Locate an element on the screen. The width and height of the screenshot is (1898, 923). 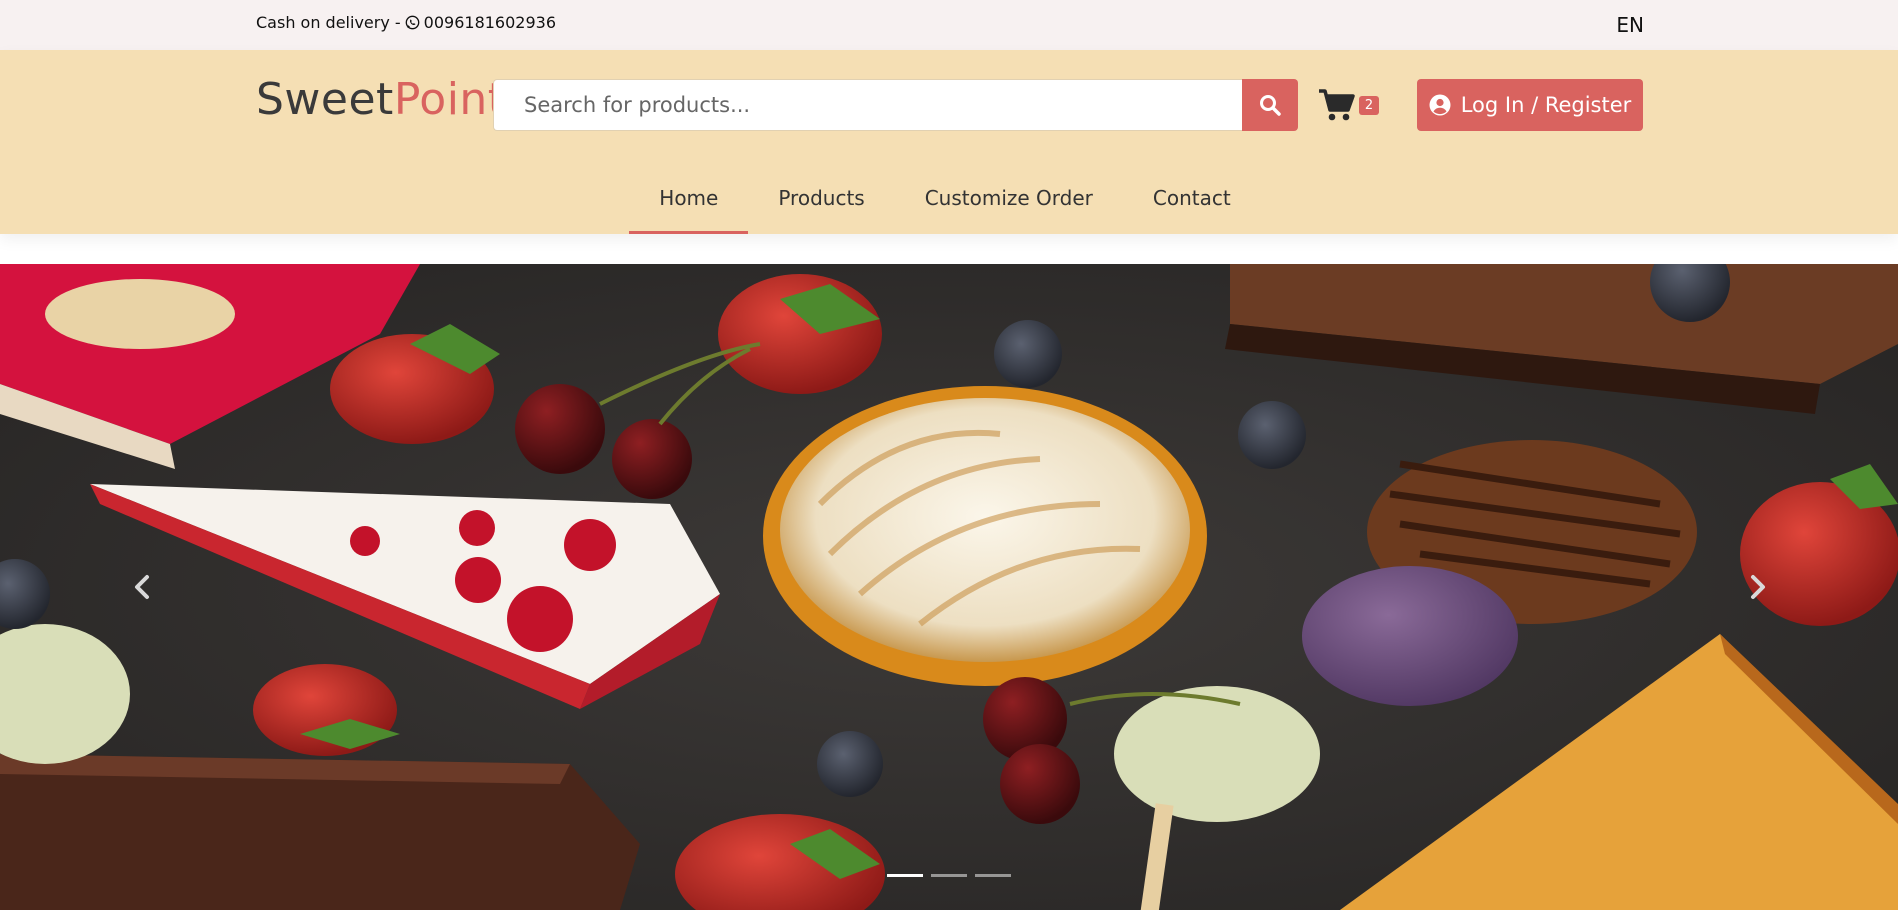
logo-text-sweet: Sweet is located at coordinates (325, 99).